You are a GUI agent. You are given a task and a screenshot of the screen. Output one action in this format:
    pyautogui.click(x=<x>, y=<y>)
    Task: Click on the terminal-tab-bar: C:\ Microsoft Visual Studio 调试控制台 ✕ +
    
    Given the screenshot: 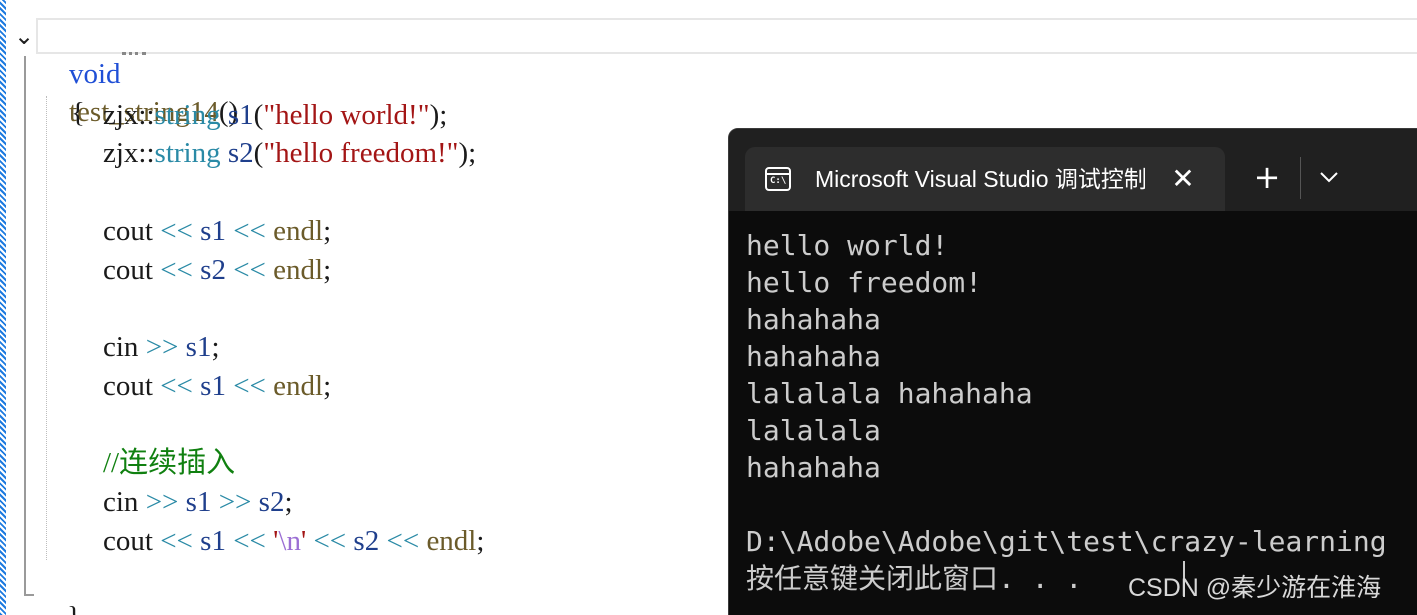 What is the action you would take?
    pyautogui.click(x=1073, y=170)
    